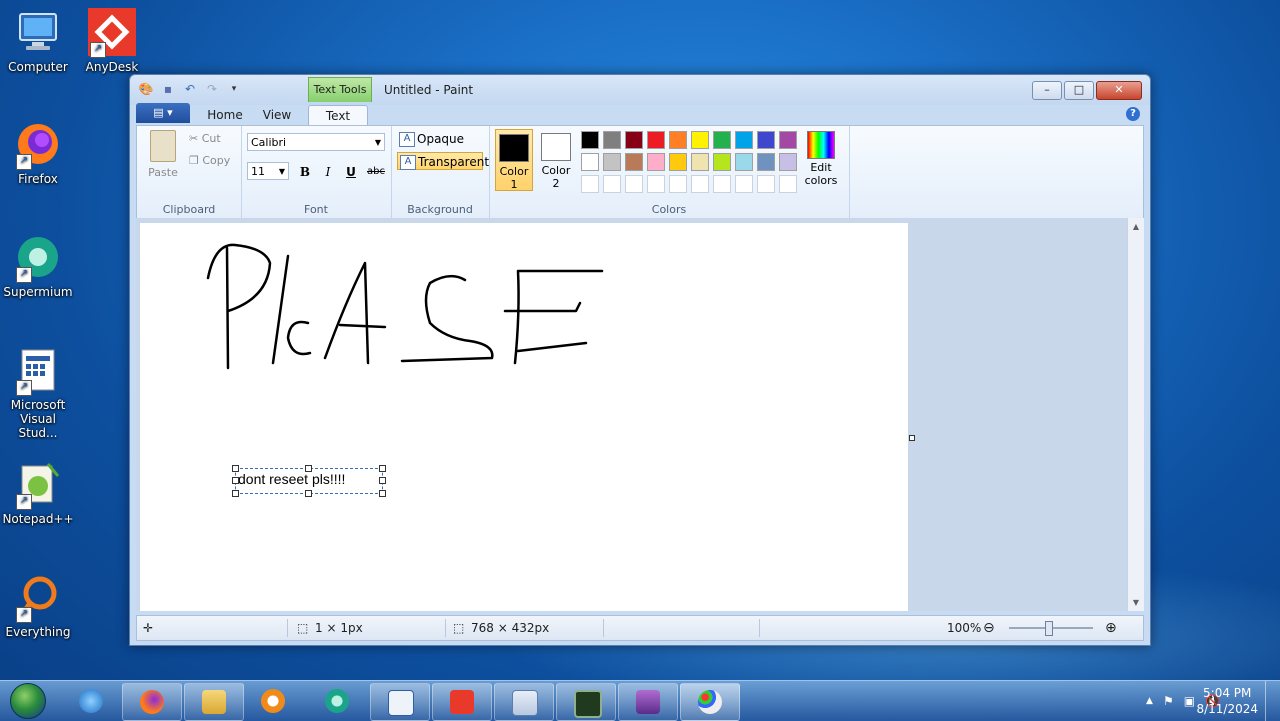  What do you see at coordinates (586, 702) in the screenshot?
I see `taskbar-task-manager` at bounding box center [586, 702].